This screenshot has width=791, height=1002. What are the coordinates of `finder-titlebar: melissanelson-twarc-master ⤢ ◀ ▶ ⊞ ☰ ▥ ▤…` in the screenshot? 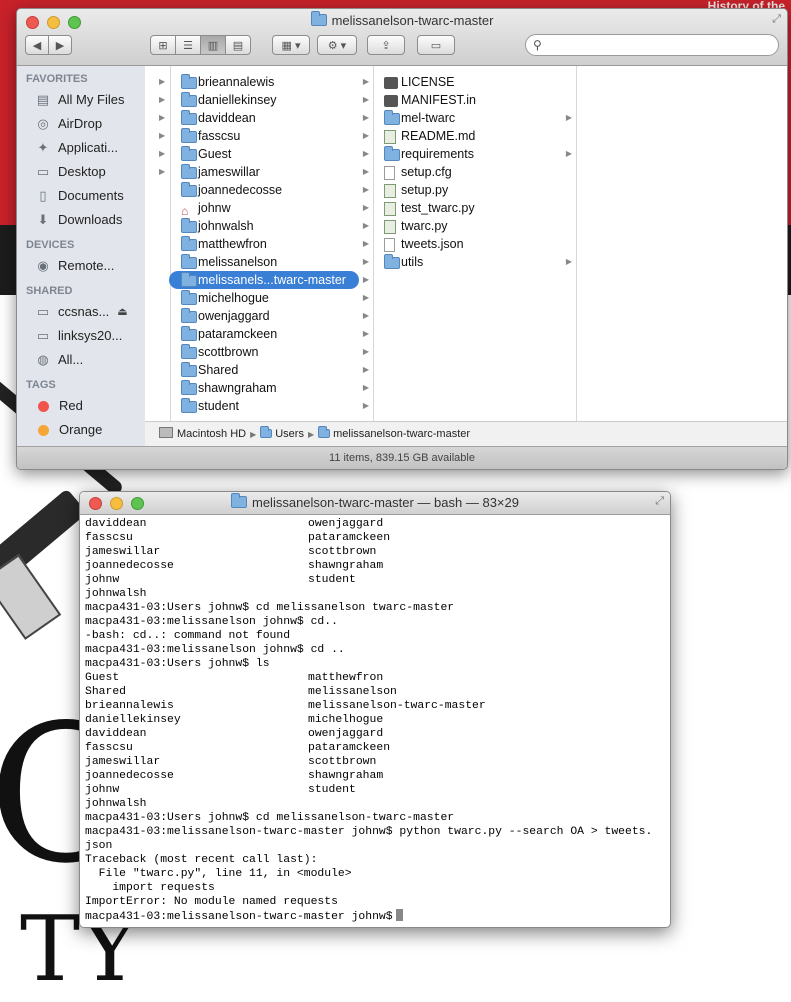 It's located at (402, 37).